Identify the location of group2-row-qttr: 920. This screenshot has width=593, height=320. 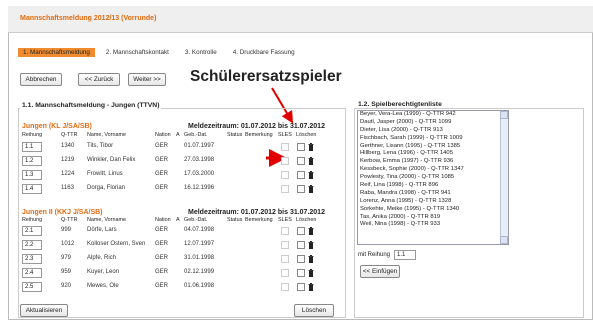
(66, 286).